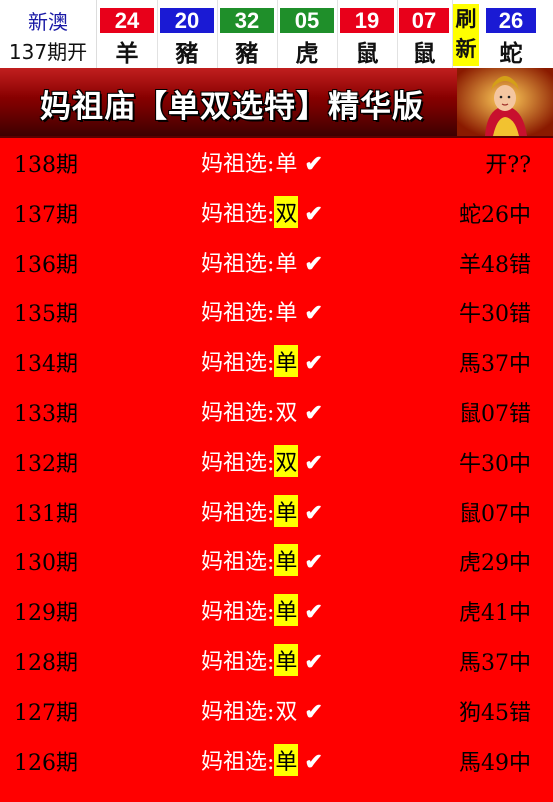  I want to click on draw-ball: 05 虎, so click(307, 34).